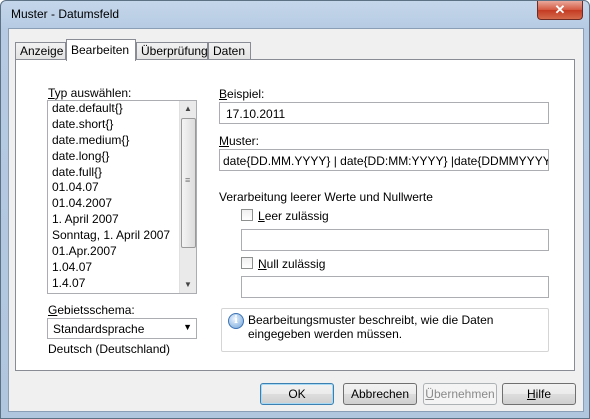 Image resolution: width=590 pixels, height=419 pixels. Describe the element at coordinates (122, 268) in the screenshot. I see `list-item: 1.04.07` at that location.